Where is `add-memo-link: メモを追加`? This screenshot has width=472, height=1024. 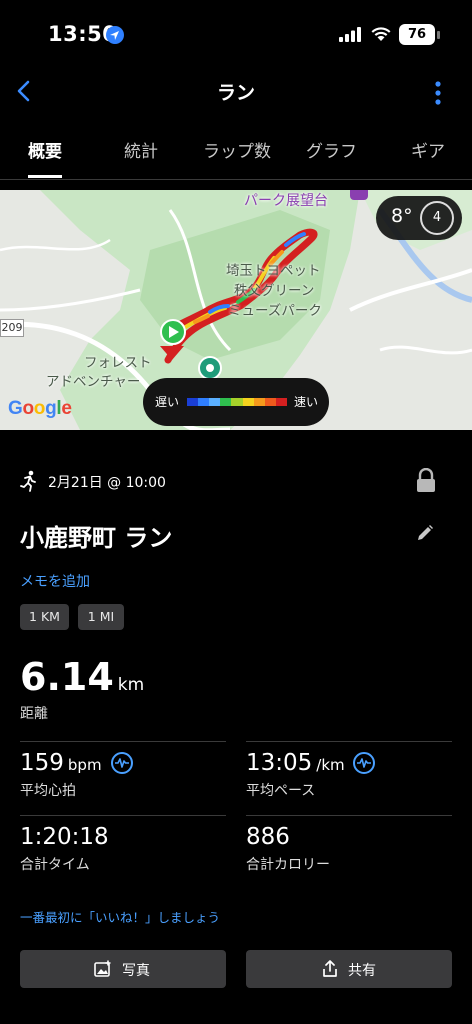
add-memo-link: メモを追加 is located at coordinates (55, 581).